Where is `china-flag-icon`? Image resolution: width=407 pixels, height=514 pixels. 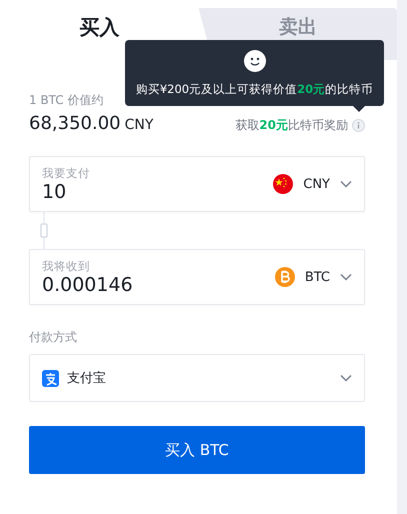 china-flag-icon is located at coordinates (283, 184).